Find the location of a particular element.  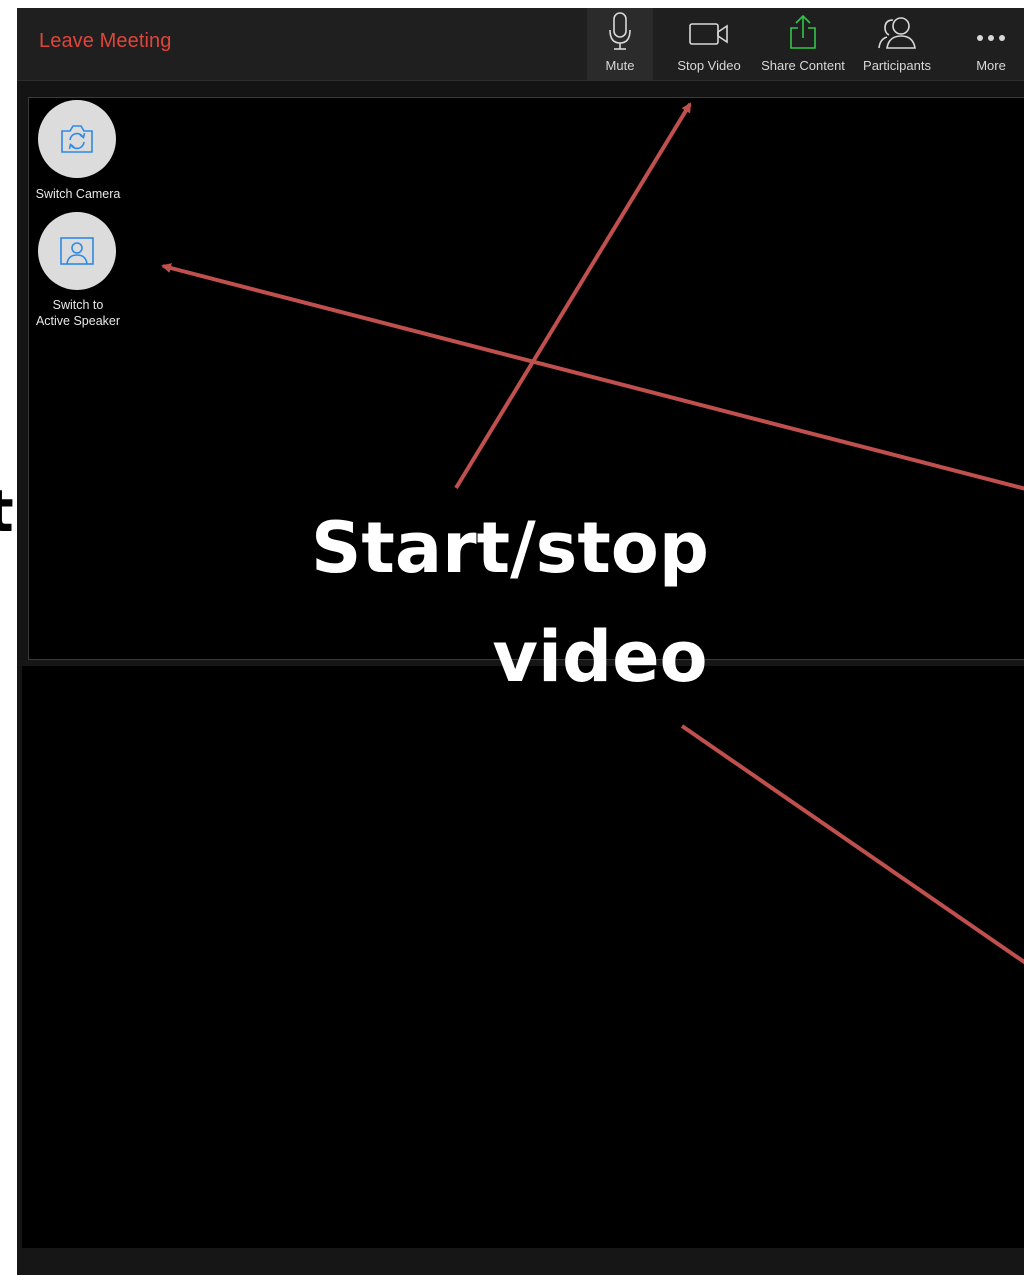

active-speaker-icon is located at coordinates (77, 251).